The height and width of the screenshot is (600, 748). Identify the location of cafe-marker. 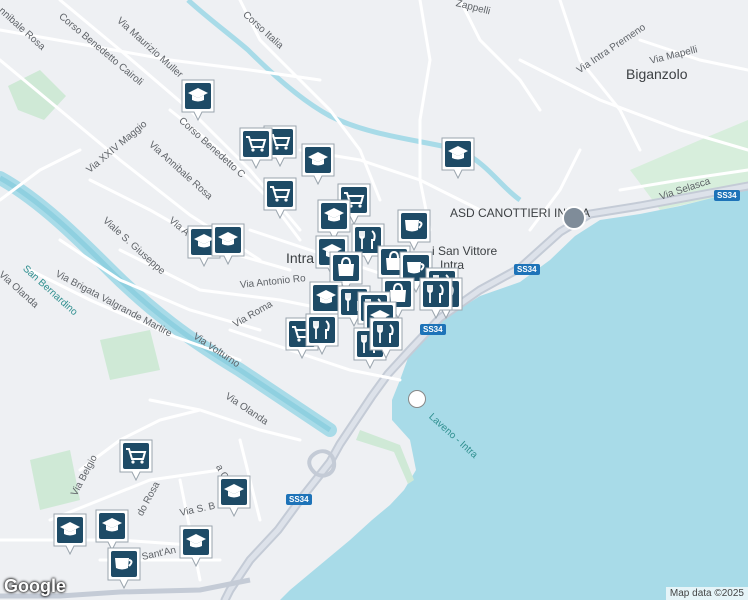
(124, 568).